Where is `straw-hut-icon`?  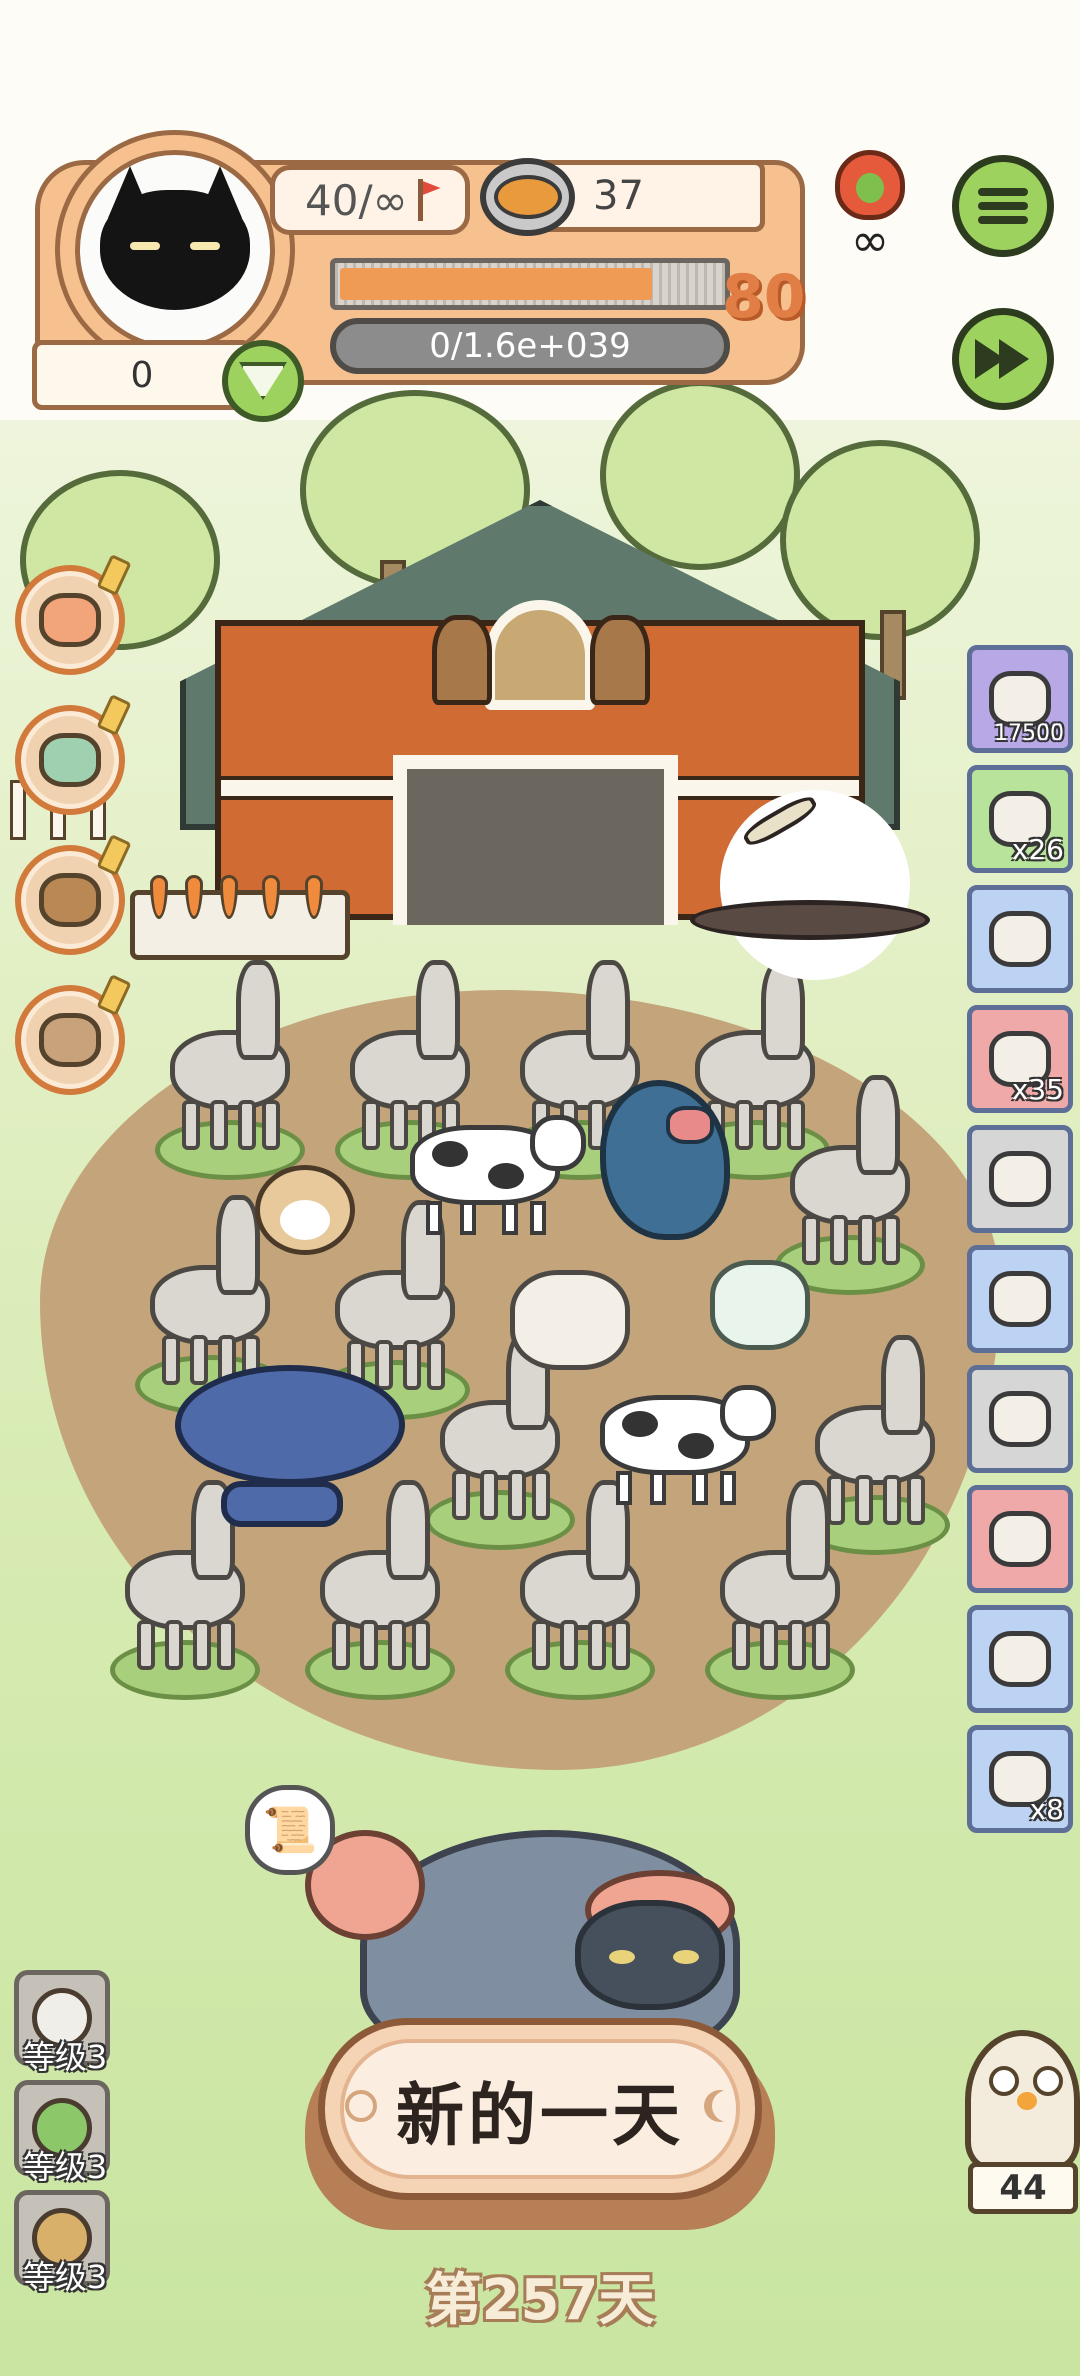 straw-hut-icon is located at coordinates (1020, 939).